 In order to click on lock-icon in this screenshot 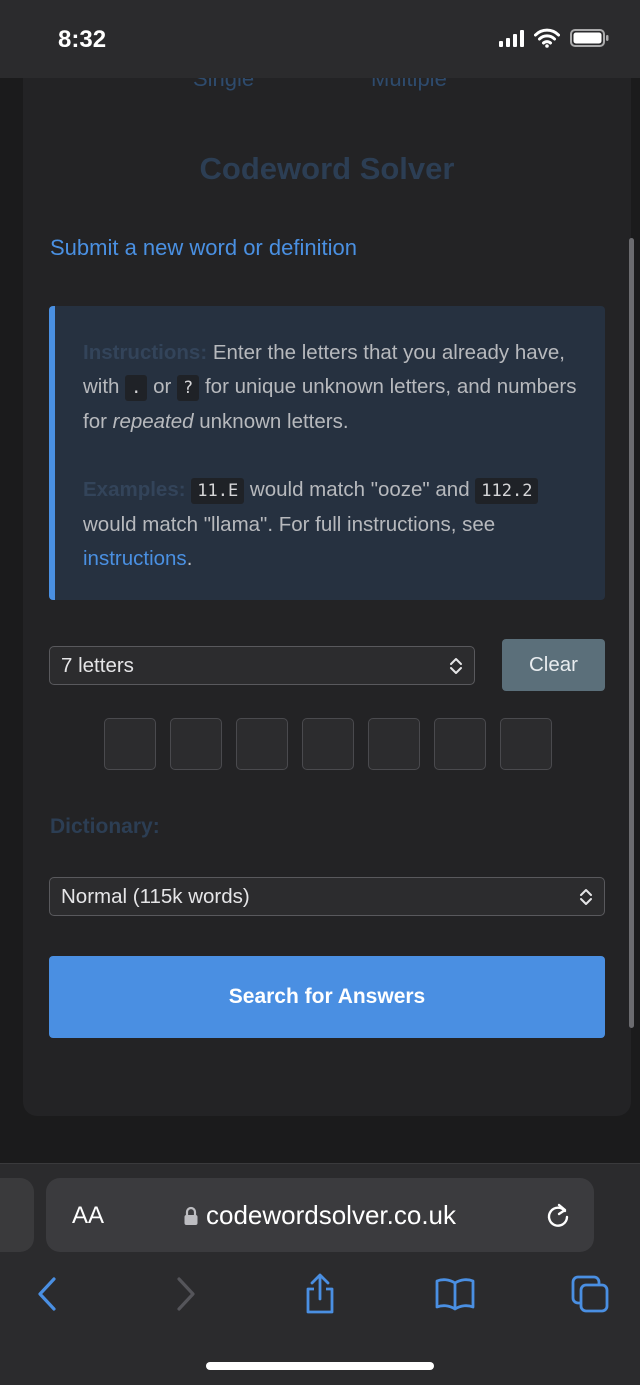, I will do `click(191, 1215)`.